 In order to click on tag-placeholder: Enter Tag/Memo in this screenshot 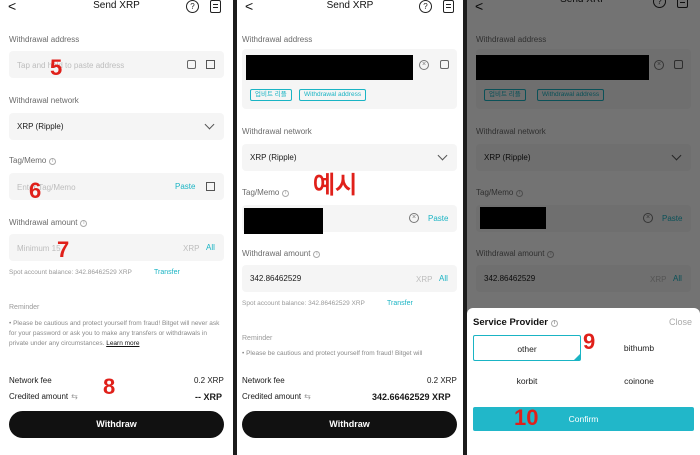, I will do `click(46, 187)`.